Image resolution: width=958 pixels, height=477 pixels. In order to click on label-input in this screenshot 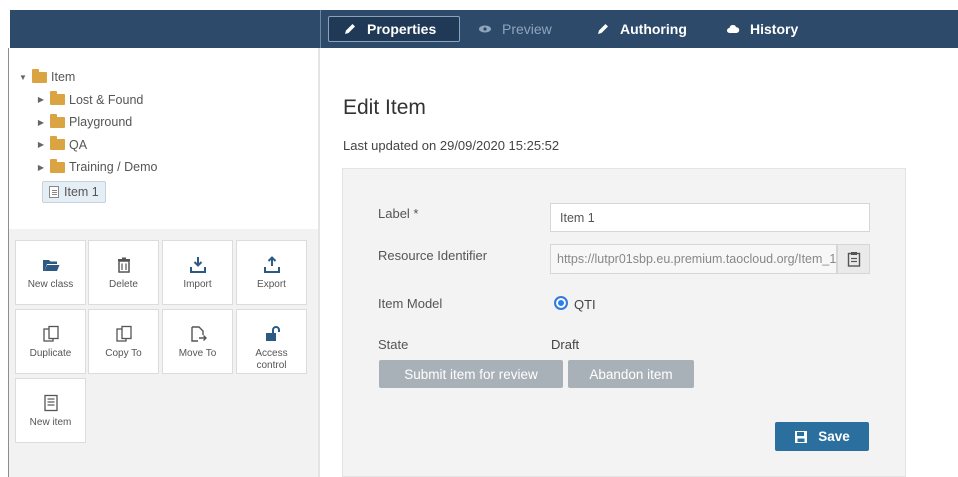, I will do `click(710, 217)`.